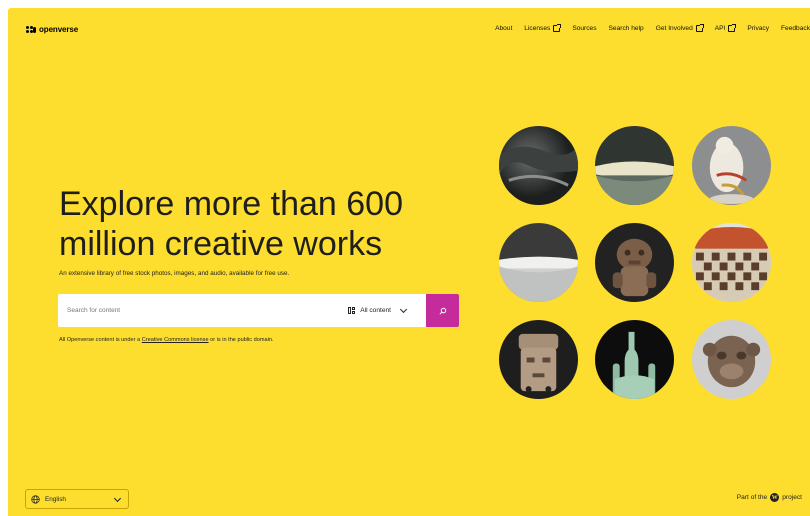 This screenshot has width=810, height=516. I want to click on nav-licenses: Licenses, so click(543, 28).